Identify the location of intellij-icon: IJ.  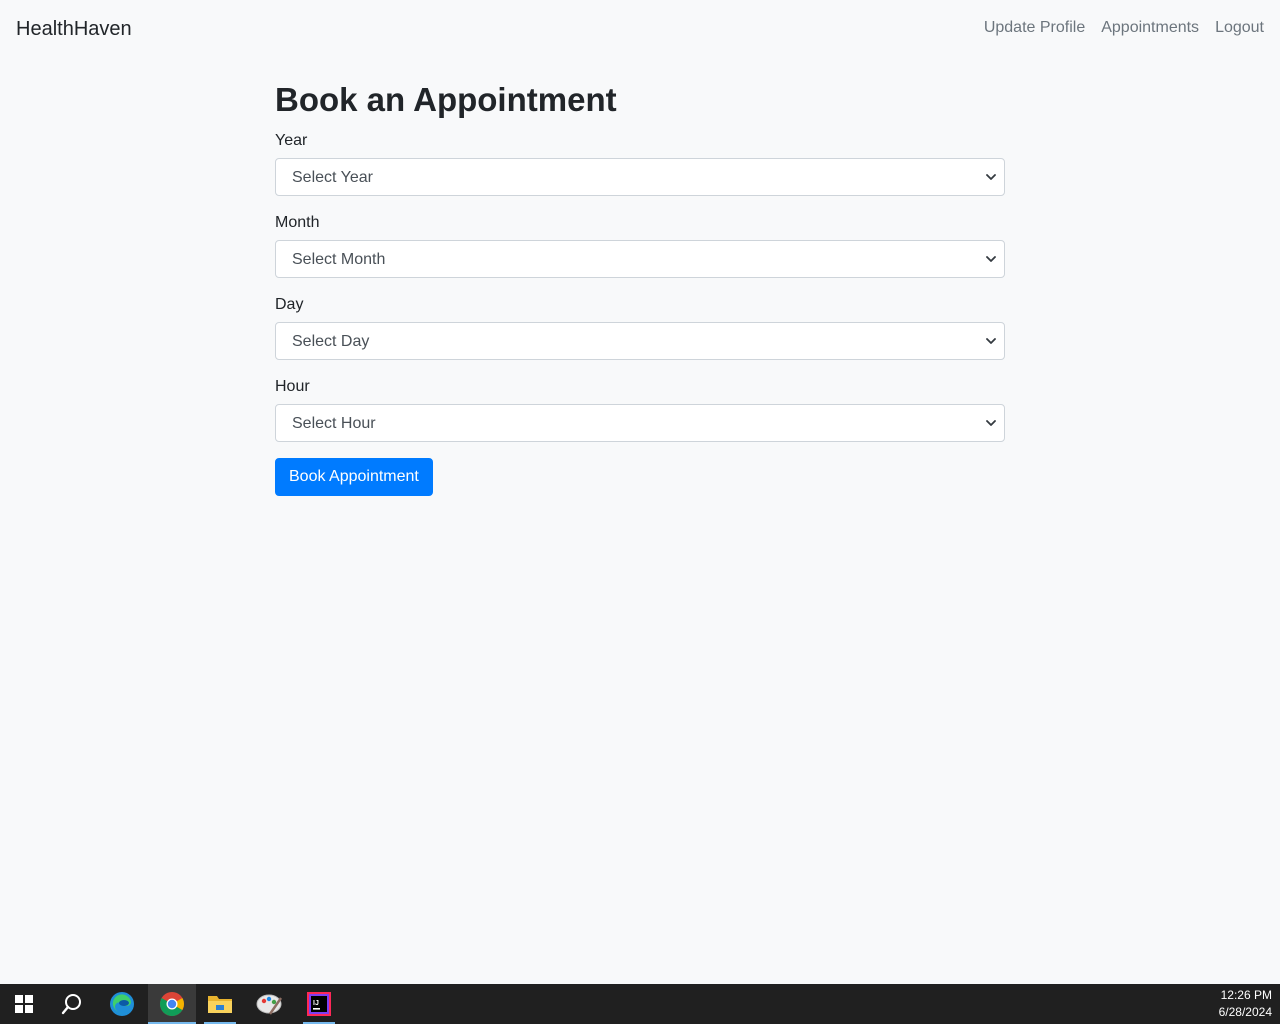
(319, 1004).